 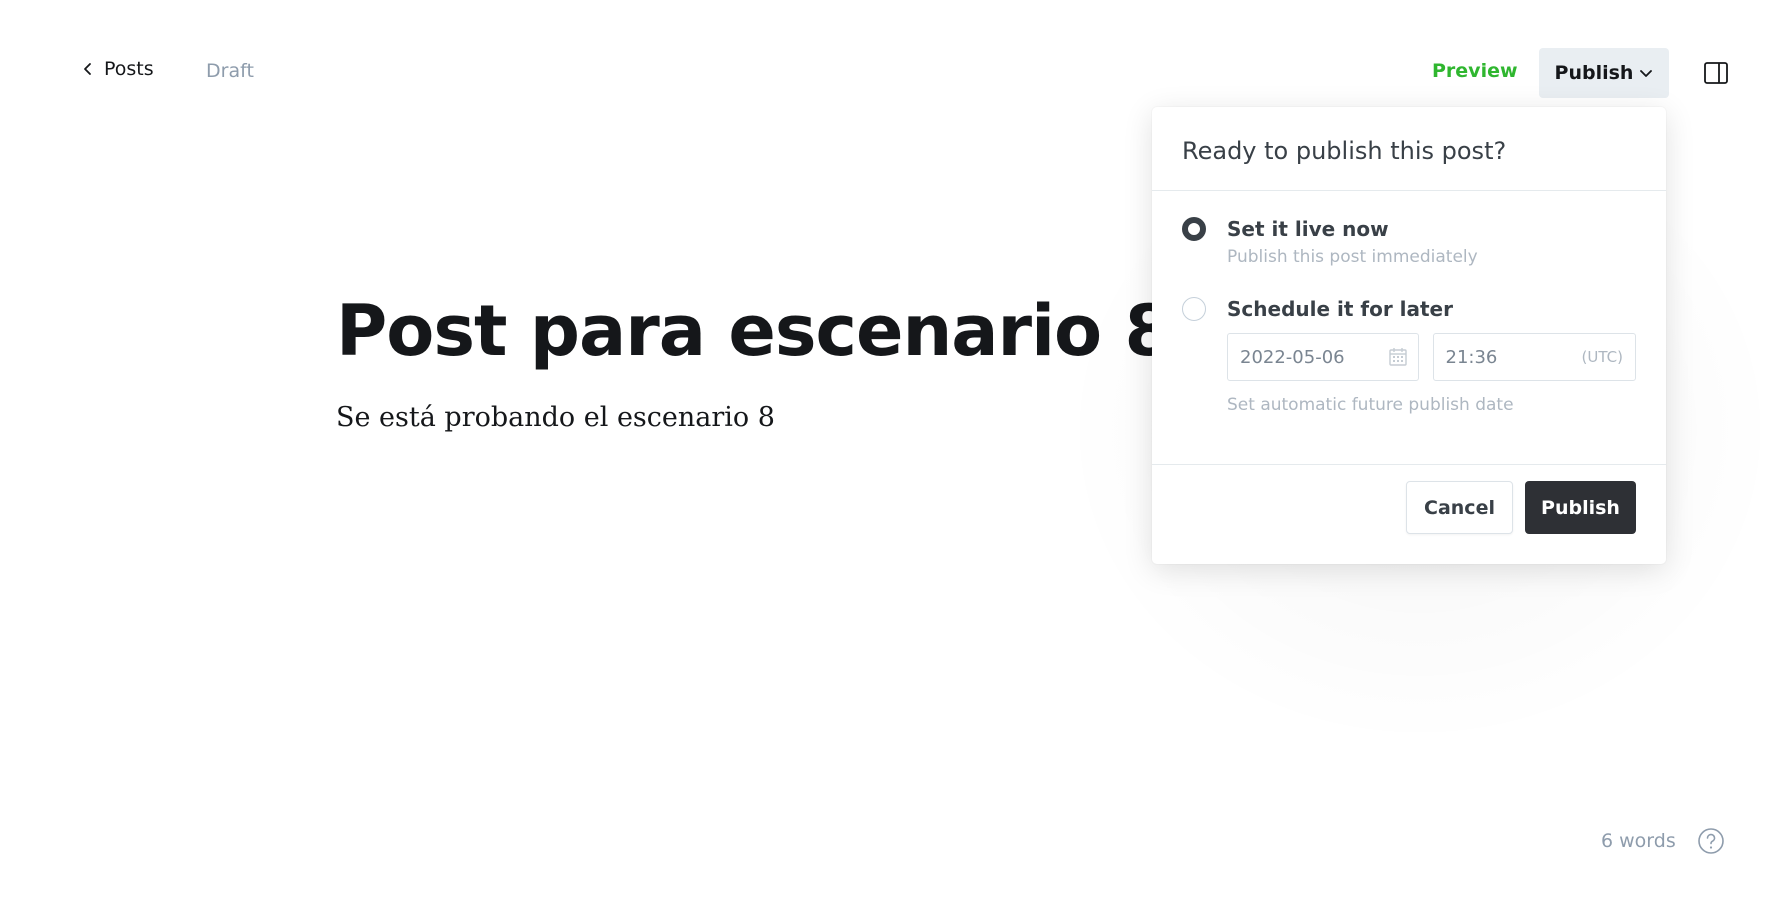 I want to click on option-description: Publish this post immediately, so click(x=1352, y=257).